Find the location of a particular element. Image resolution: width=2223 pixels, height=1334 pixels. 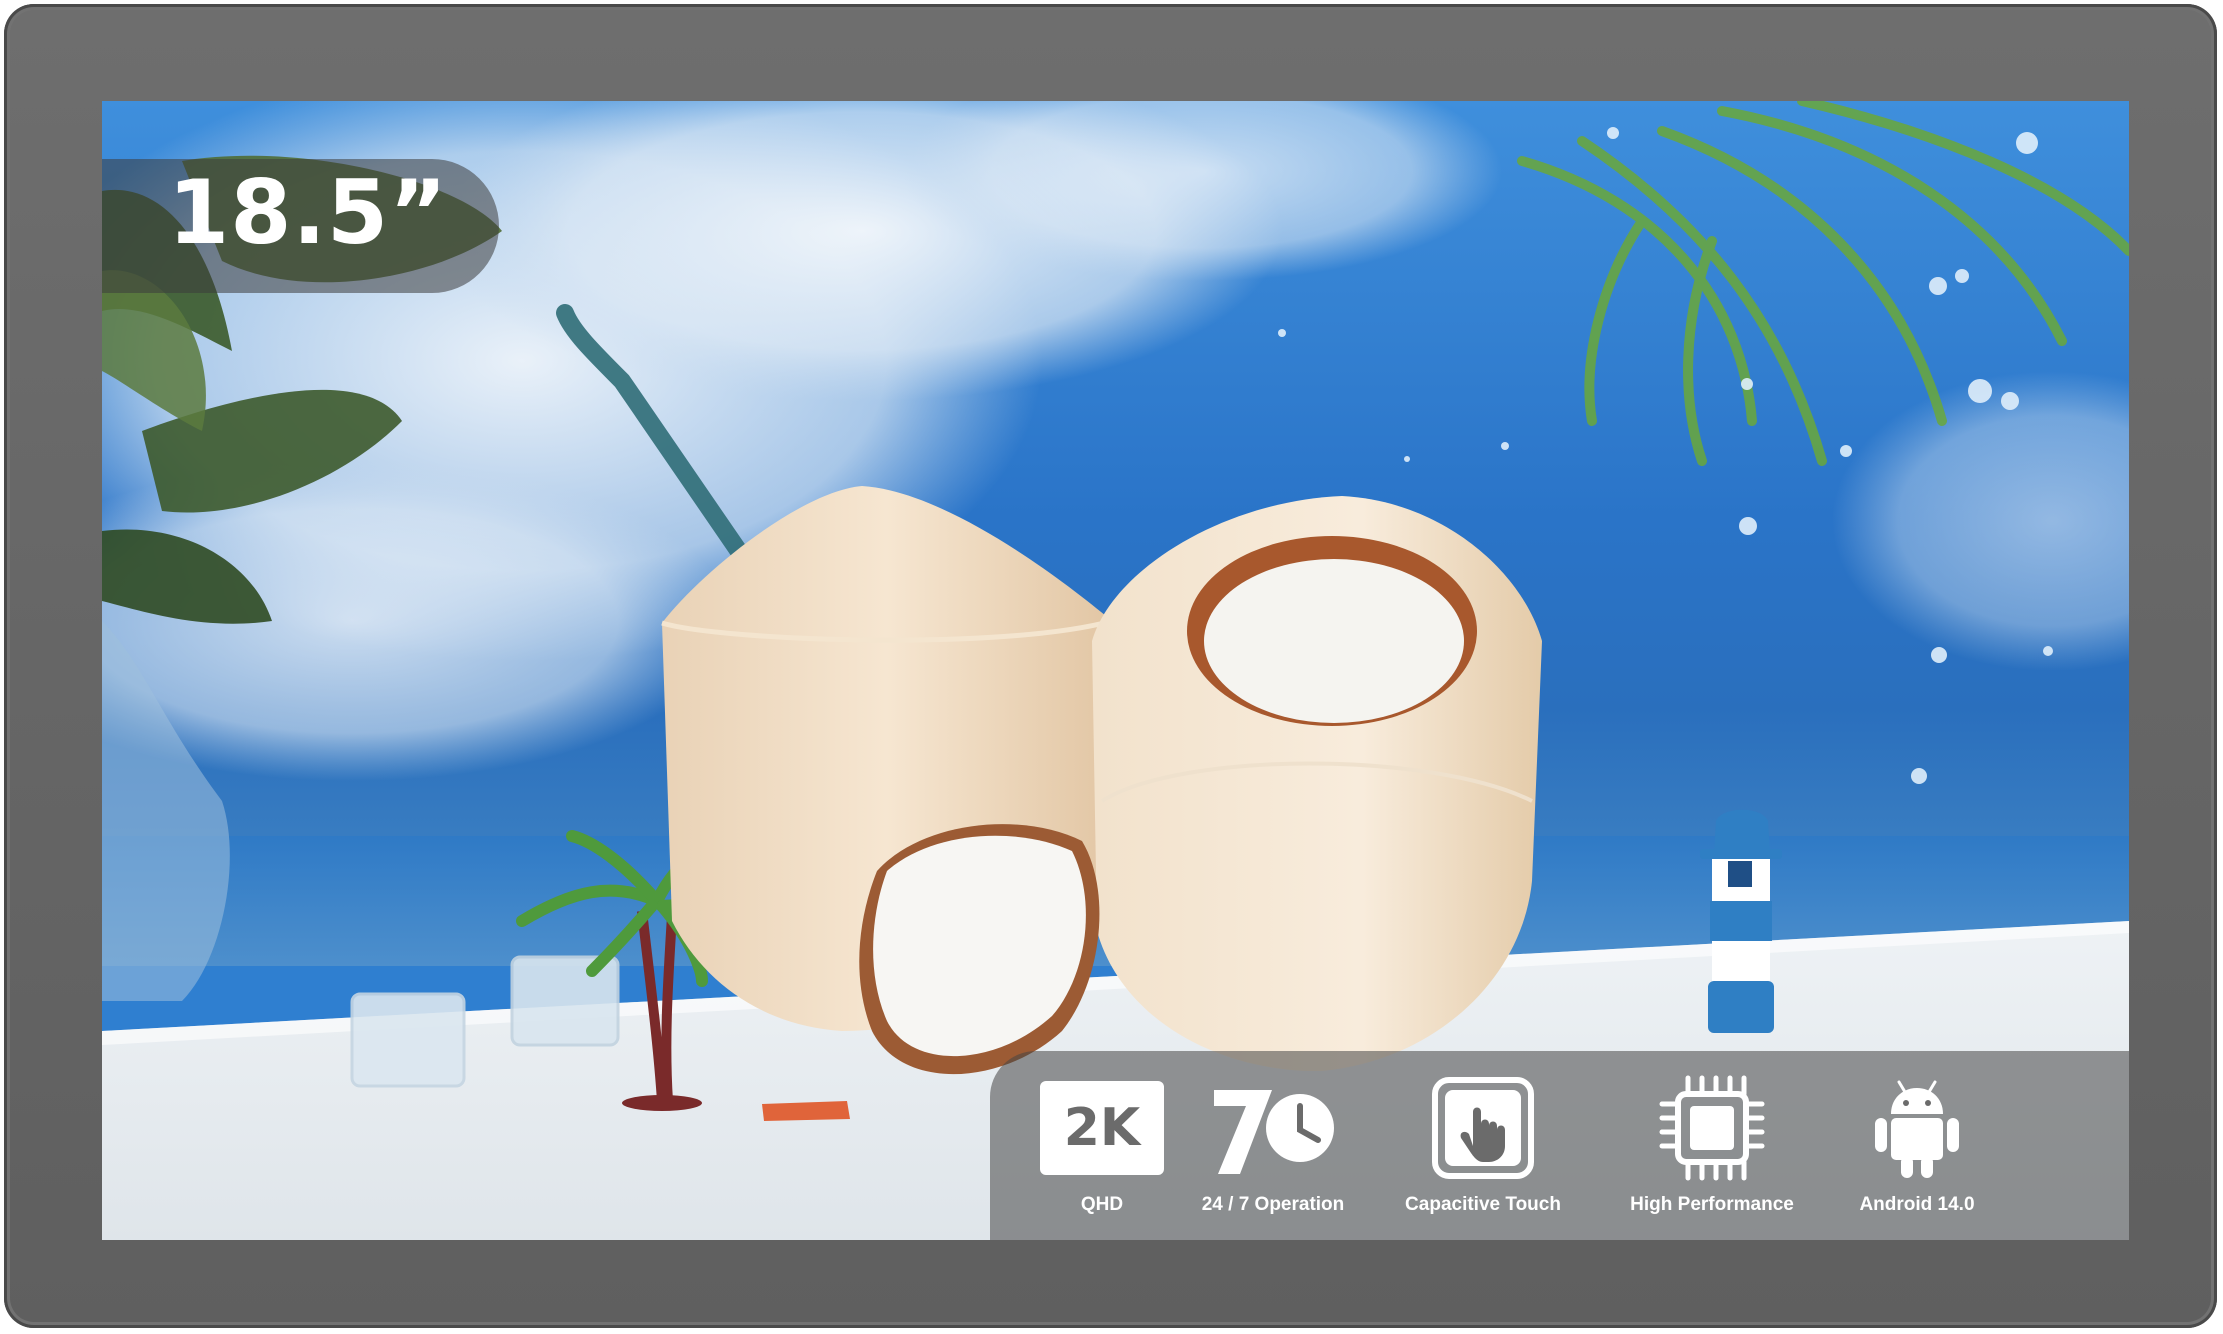

feature-24-7: 24 / 7 Operation is located at coordinates (1273, 1145).